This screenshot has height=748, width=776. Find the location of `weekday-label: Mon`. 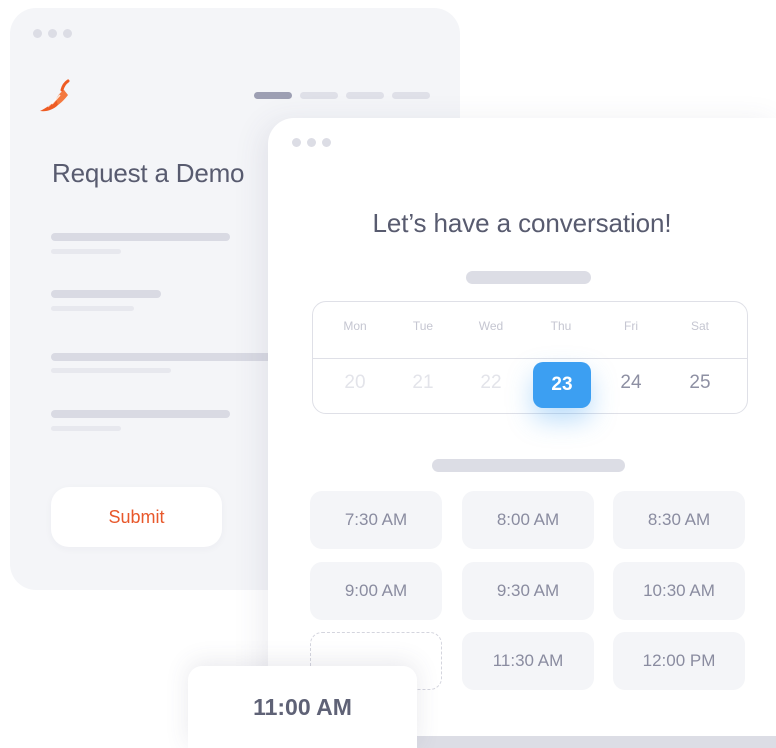

weekday-label: Mon is located at coordinates (355, 326).